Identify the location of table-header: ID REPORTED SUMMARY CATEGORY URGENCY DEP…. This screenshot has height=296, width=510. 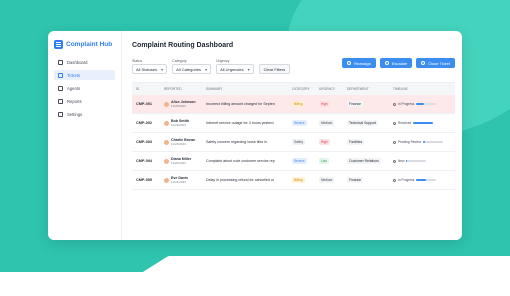
(293, 89).